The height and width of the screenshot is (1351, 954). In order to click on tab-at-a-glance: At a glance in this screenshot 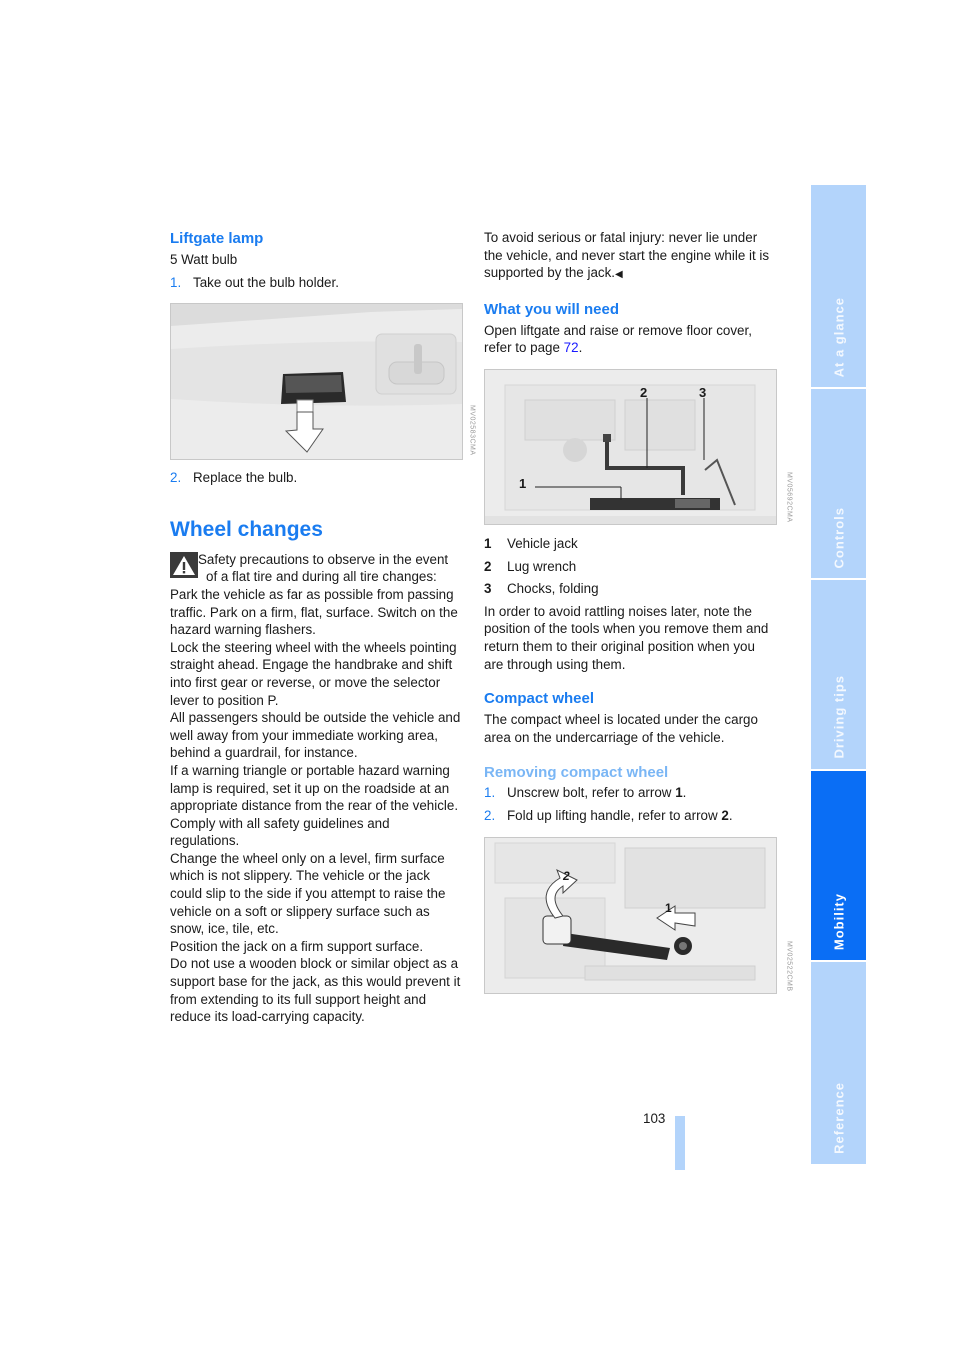, I will do `click(838, 286)`.